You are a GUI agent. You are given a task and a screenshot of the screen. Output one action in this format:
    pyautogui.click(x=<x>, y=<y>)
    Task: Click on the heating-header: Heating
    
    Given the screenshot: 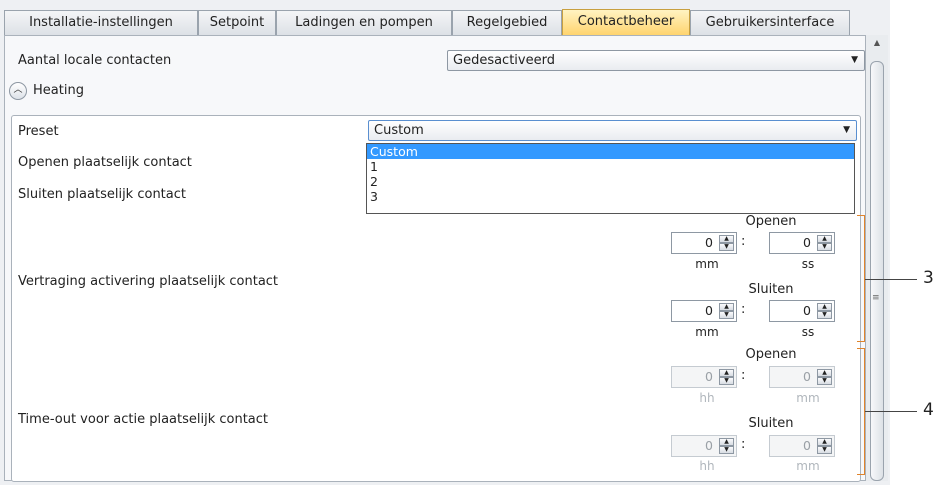 What is the action you would take?
    pyautogui.click(x=58, y=90)
    